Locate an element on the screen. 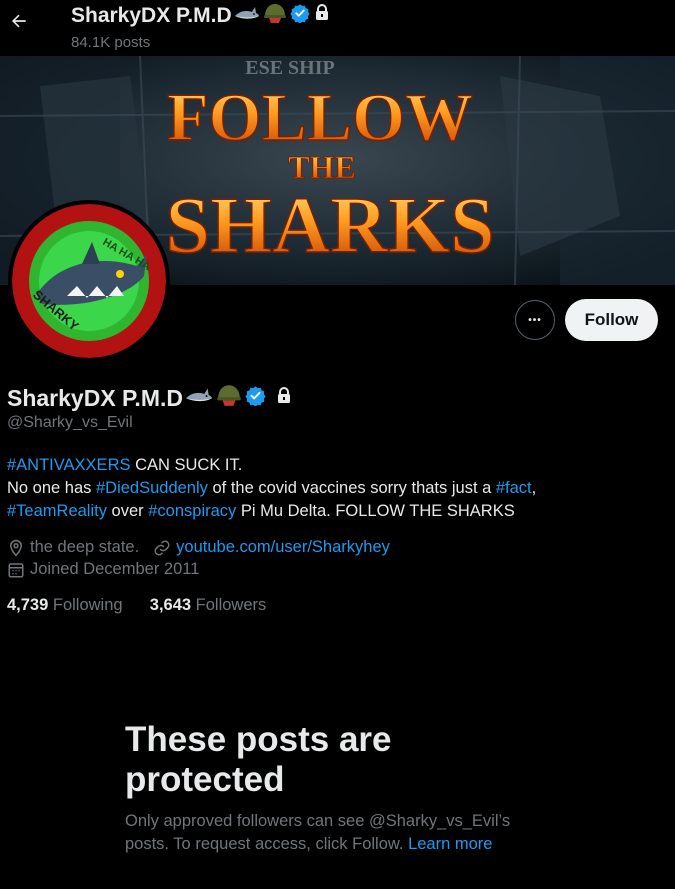  header-title: SharkyDX P.M.D is located at coordinates (201, 16).